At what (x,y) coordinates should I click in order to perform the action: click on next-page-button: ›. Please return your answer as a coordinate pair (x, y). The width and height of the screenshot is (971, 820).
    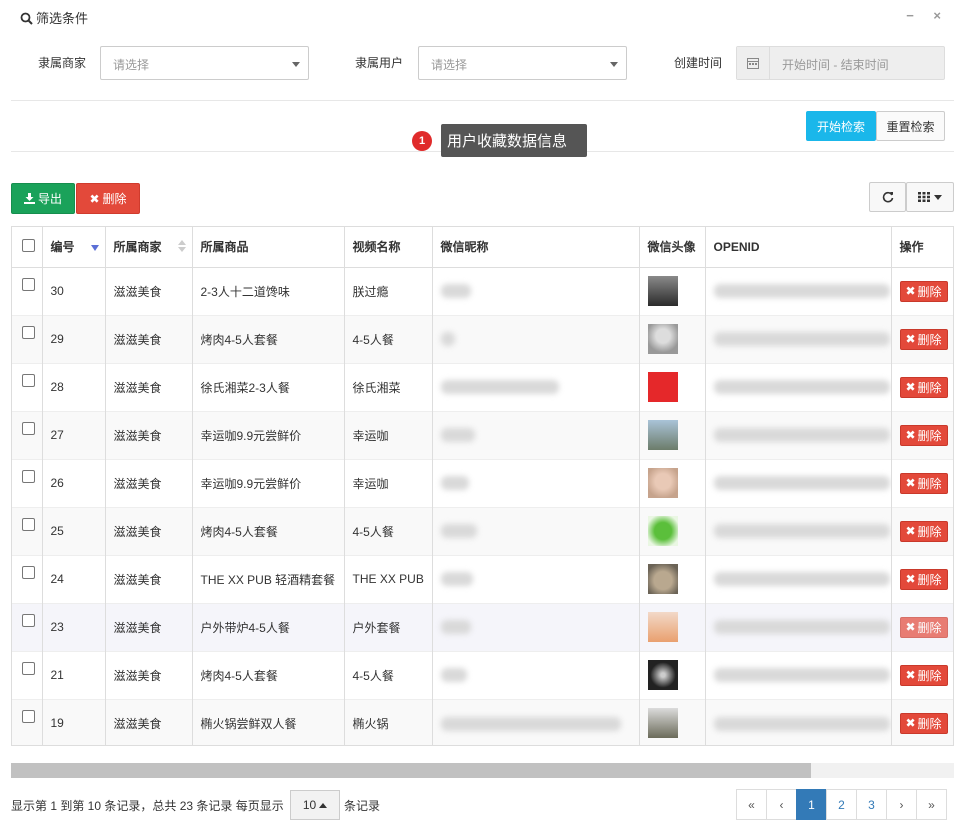
    Looking at the image, I should click on (901, 804).